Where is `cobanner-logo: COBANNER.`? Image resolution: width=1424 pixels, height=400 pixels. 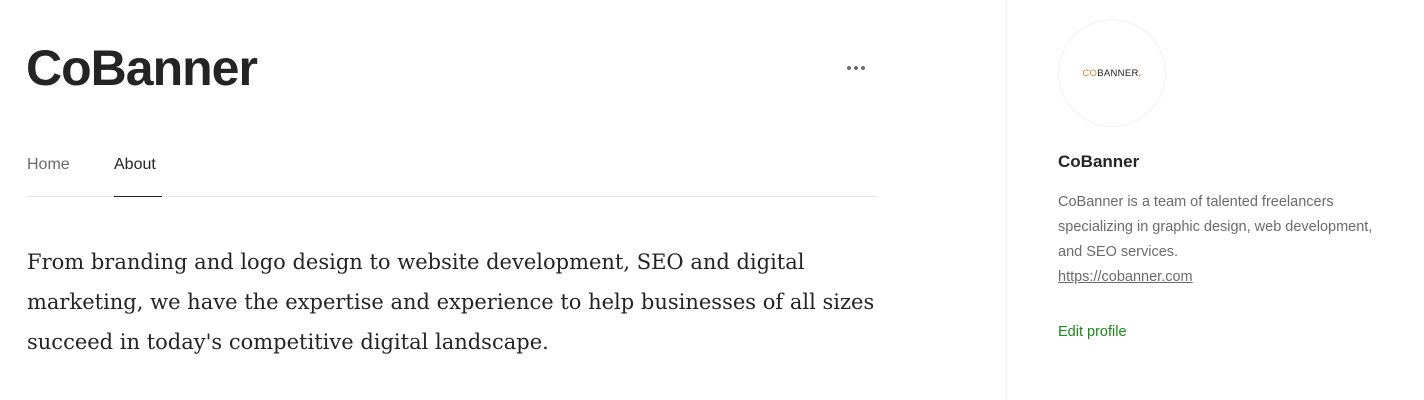 cobanner-logo: COBANNER. is located at coordinates (1111, 73).